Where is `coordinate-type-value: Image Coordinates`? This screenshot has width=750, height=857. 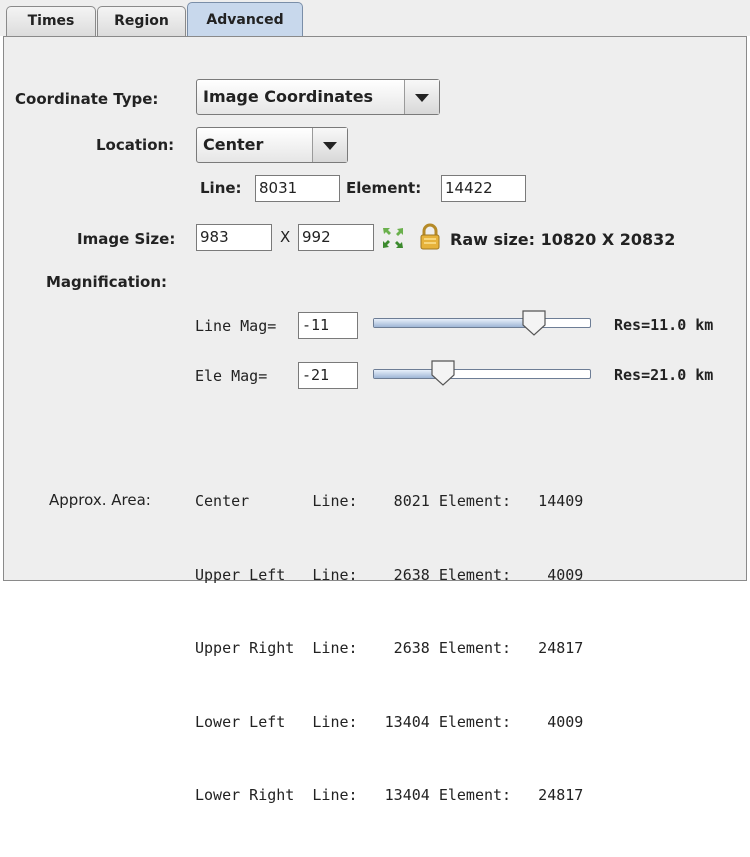
coordinate-type-value: Image Coordinates is located at coordinates (288, 96).